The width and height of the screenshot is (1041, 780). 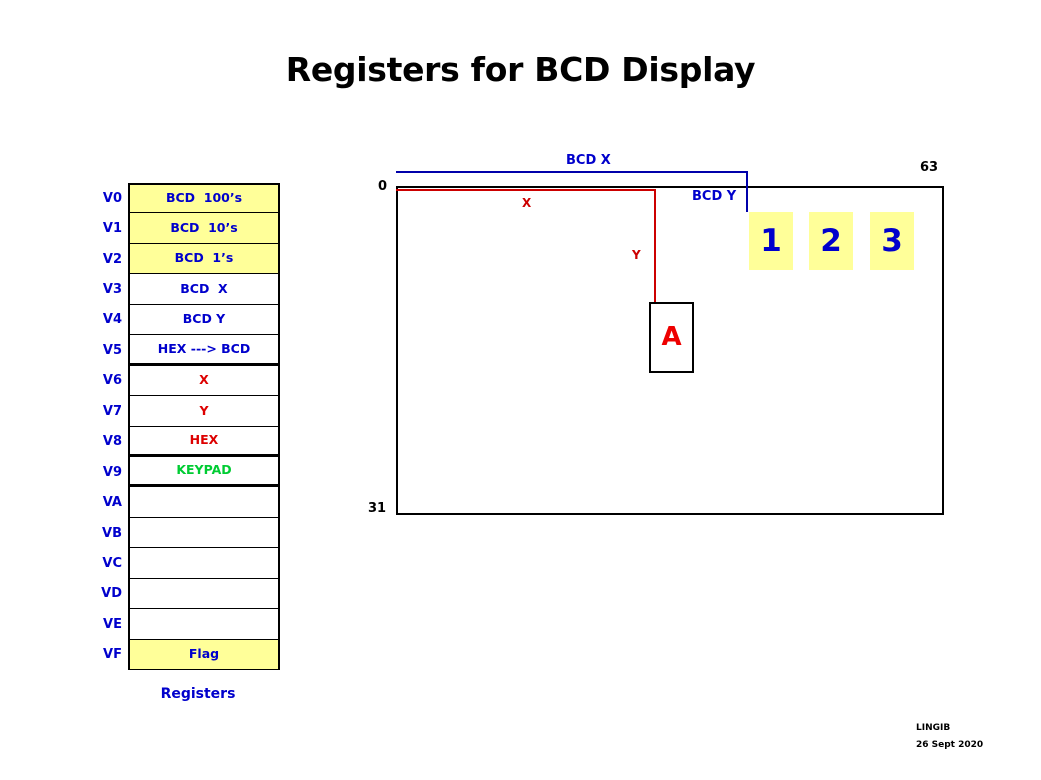 I want to click on register-tag-v3: V3, so click(x=112, y=290).